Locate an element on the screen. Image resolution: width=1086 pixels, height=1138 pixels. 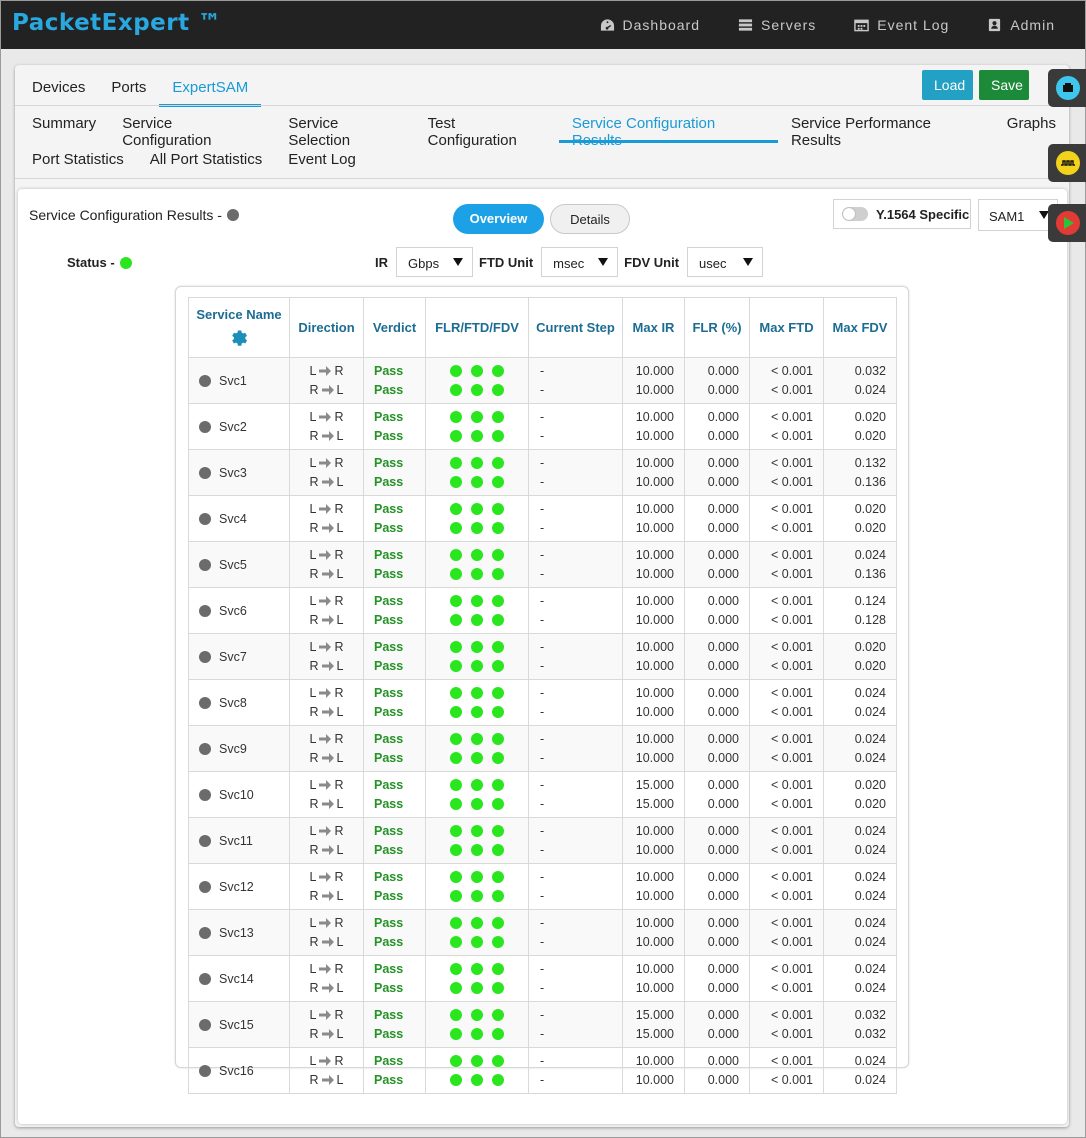
nav-admin: Admin is located at coordinates (1021, 25).